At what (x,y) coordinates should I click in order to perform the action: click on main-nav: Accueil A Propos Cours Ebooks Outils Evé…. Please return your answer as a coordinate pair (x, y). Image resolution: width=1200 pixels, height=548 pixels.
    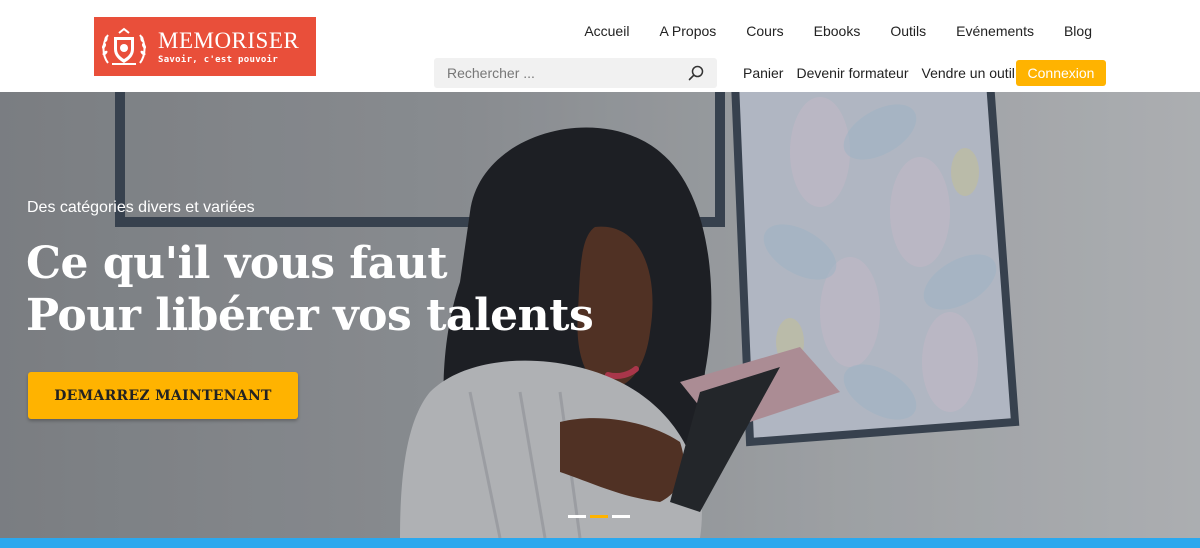
    Looking at the image, I should click on (837, 31).